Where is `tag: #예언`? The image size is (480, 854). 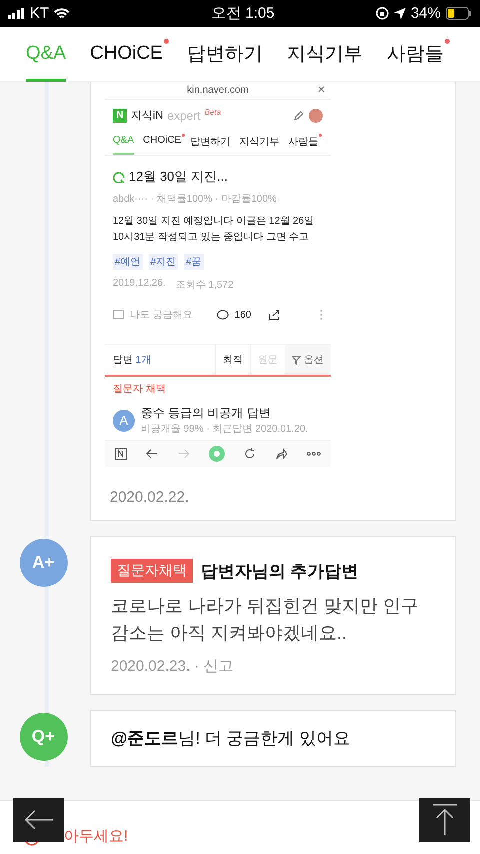 tag: #예언 is located at coordinates (128, 262).